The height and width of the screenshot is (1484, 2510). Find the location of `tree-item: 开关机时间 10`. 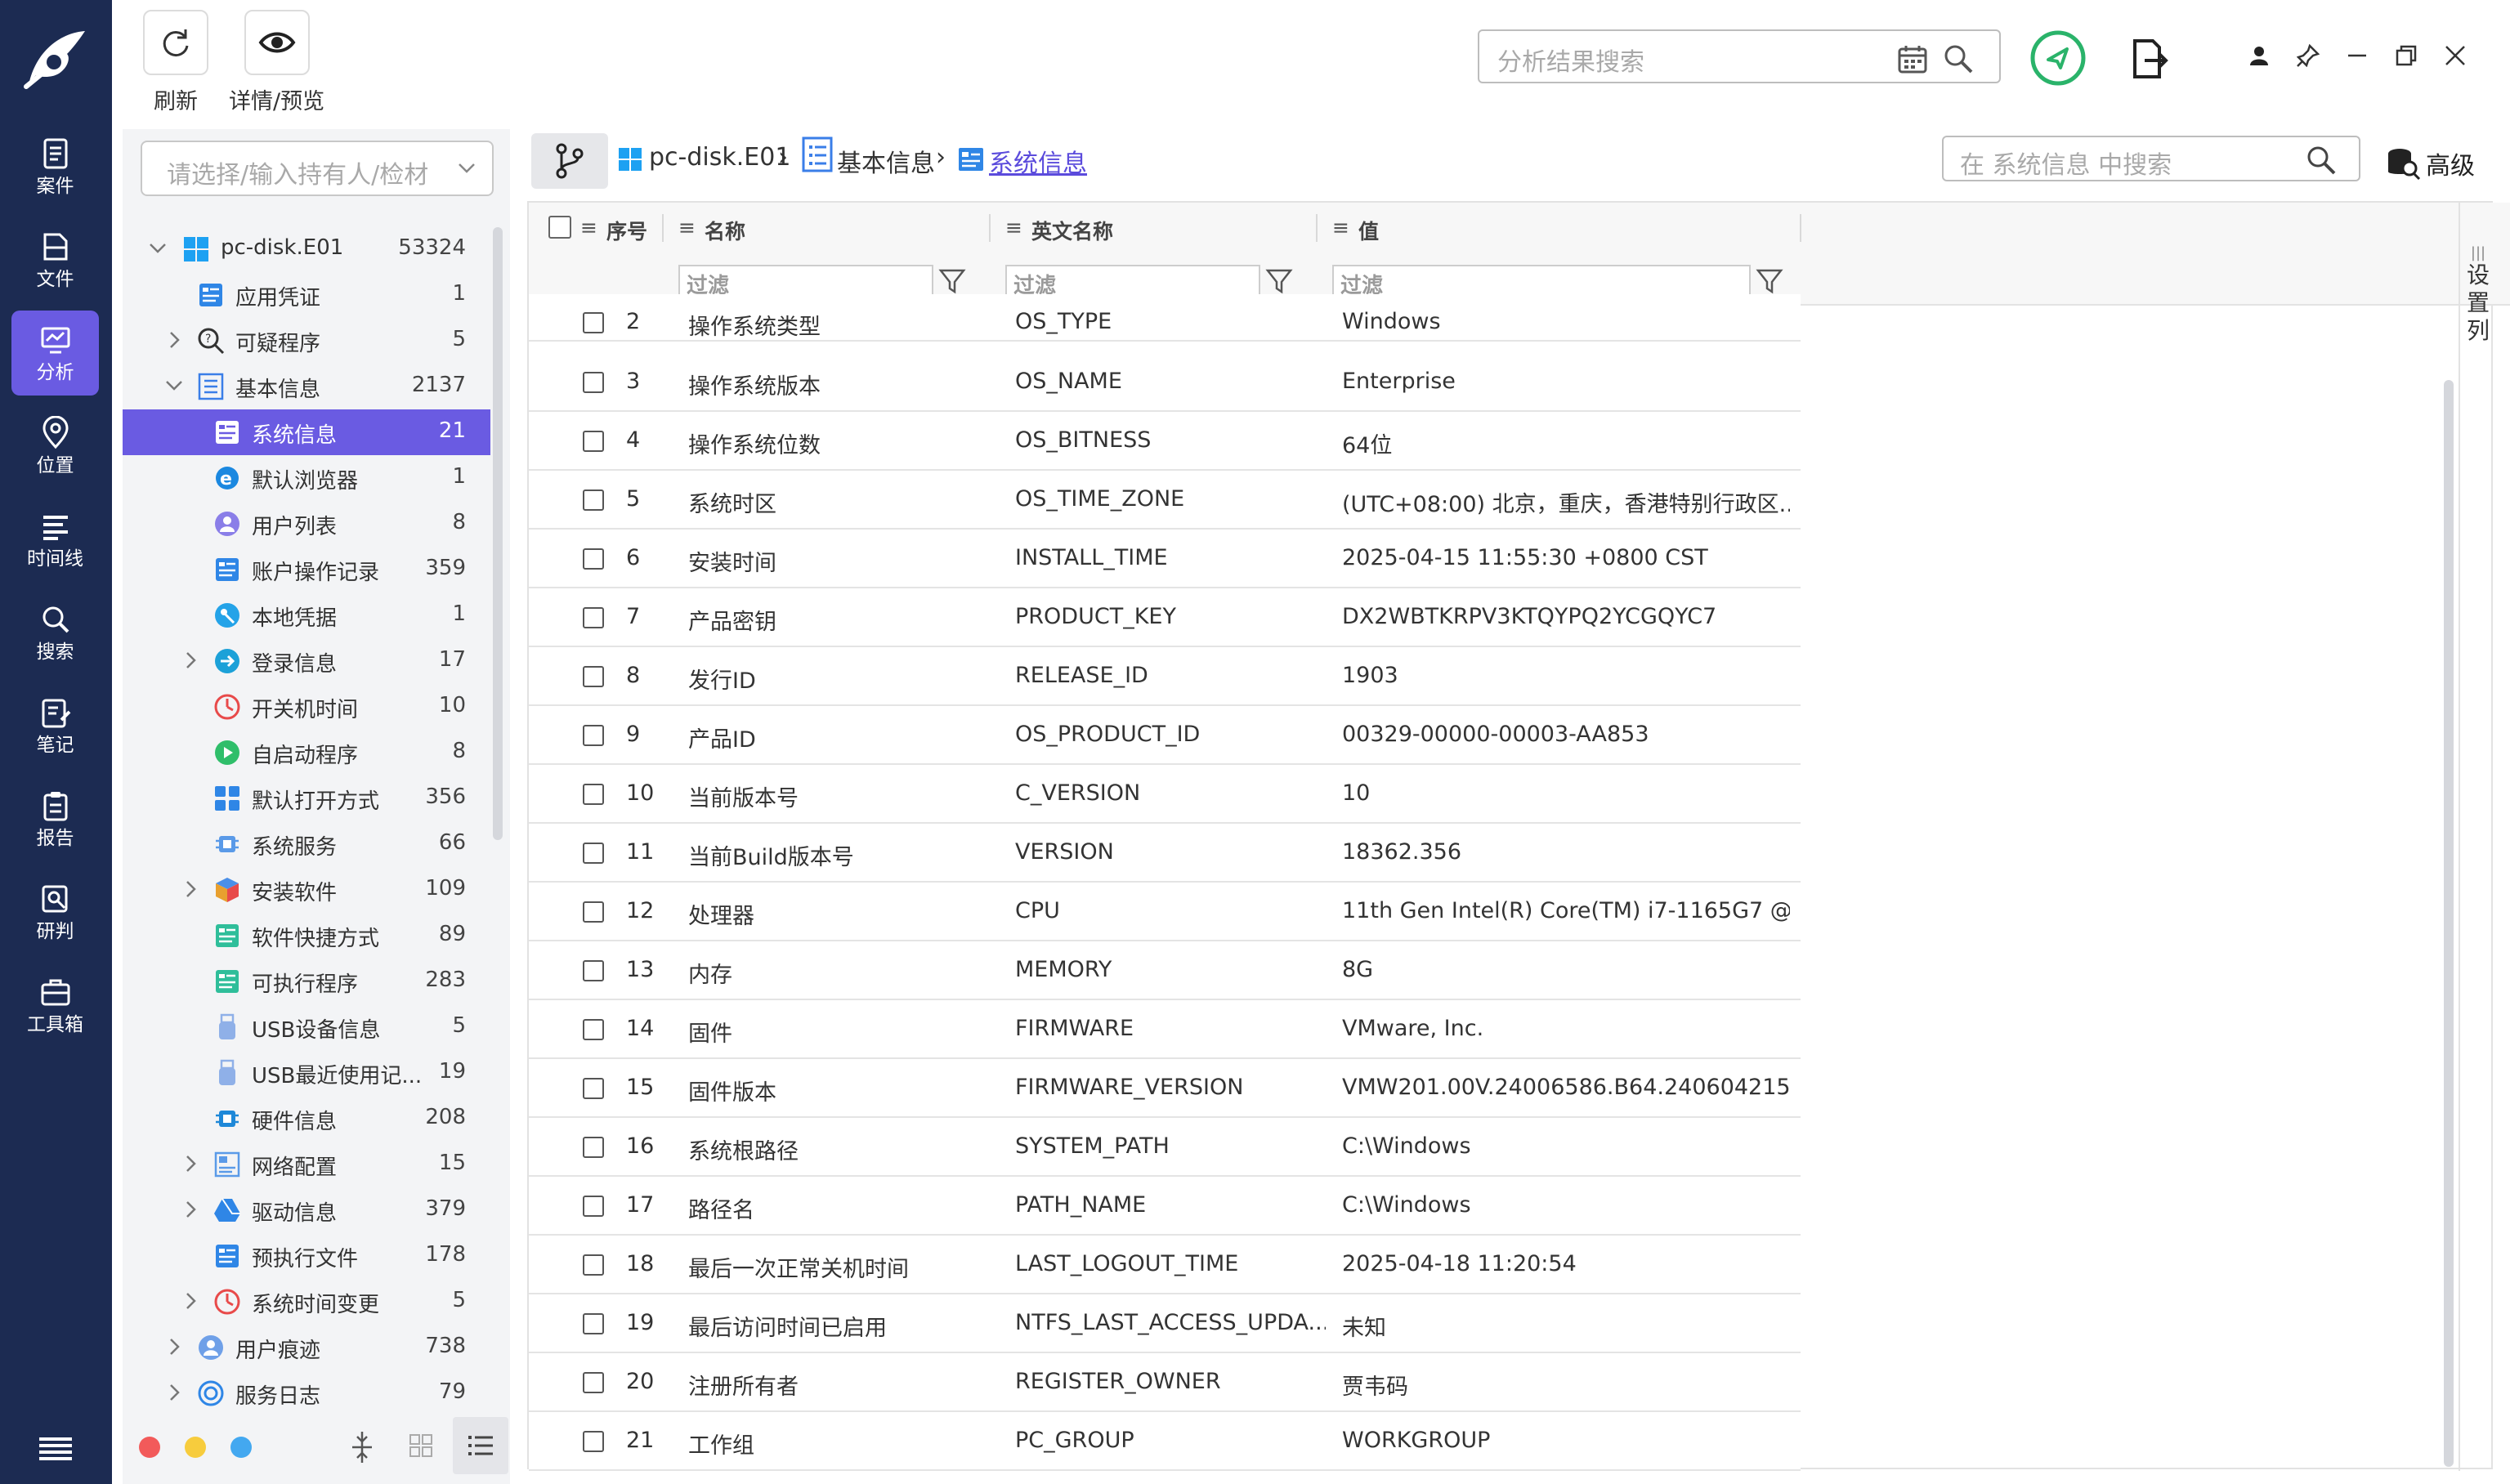

tree-item: 开关机时间 10 is located at coordinates (306, 707).